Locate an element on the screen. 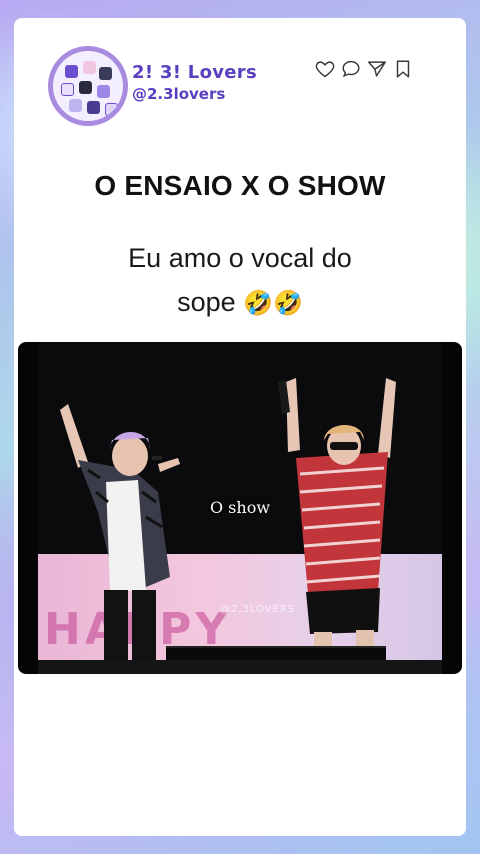  laughing-emoji-icon: 🤣🤣 is located at coordinates (273, 303).